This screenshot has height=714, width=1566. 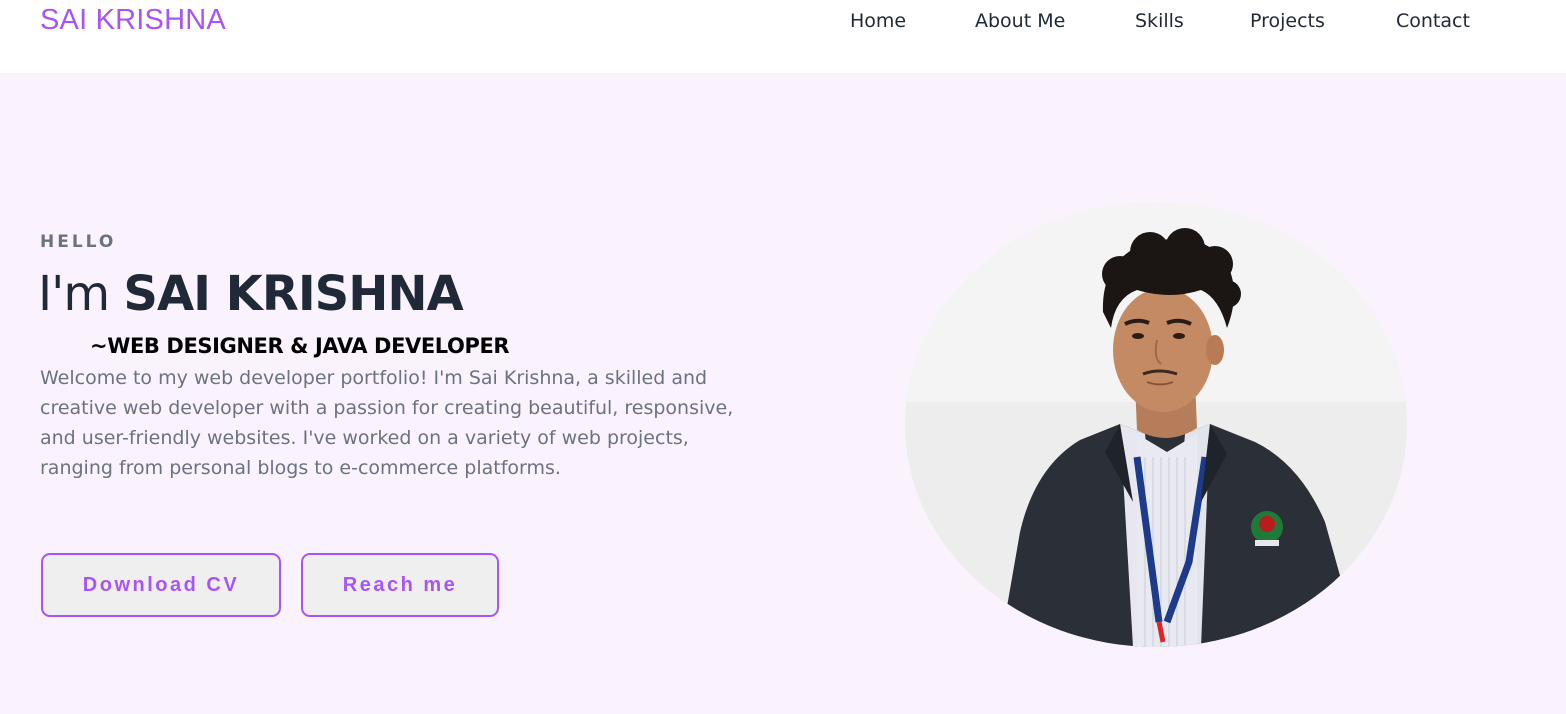 I want to click on nav-item-skills: Skills, so click(x=1159, y=21).